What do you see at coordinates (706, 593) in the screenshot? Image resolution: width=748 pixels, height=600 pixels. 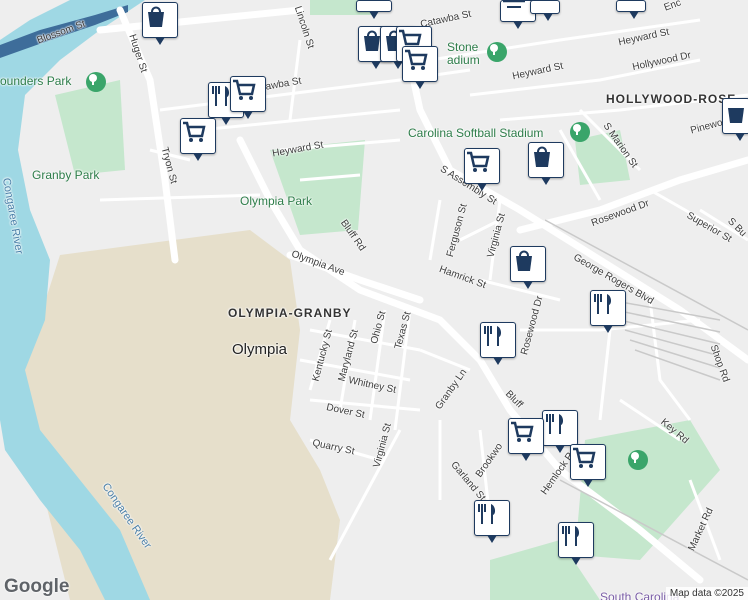 I see `map-attribution: Map data ©2025` at bounding box center [706, 593].